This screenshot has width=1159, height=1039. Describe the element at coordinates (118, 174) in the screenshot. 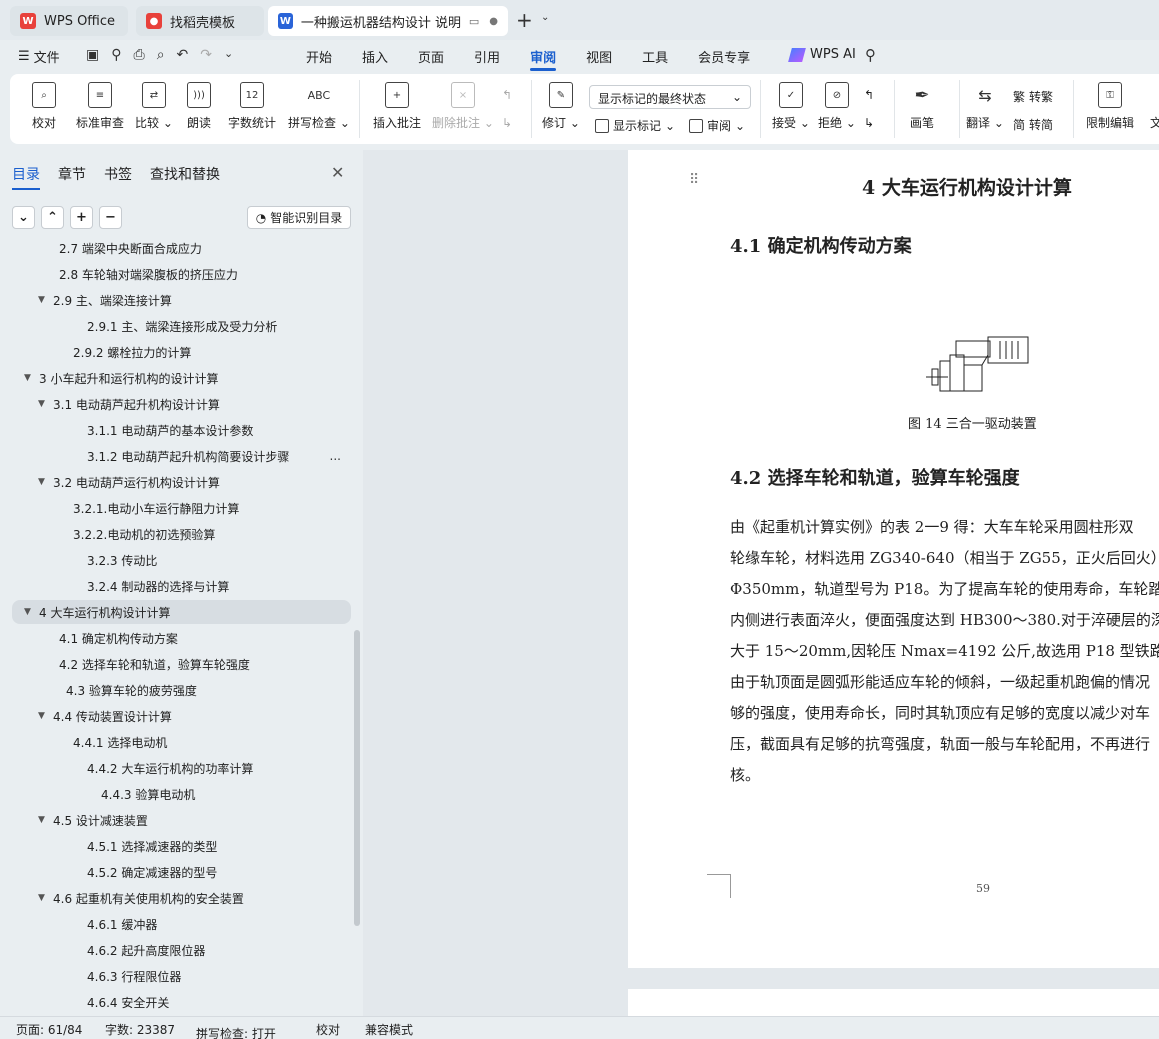

I see `nav-tab-bookmarks: 书签` at that location.